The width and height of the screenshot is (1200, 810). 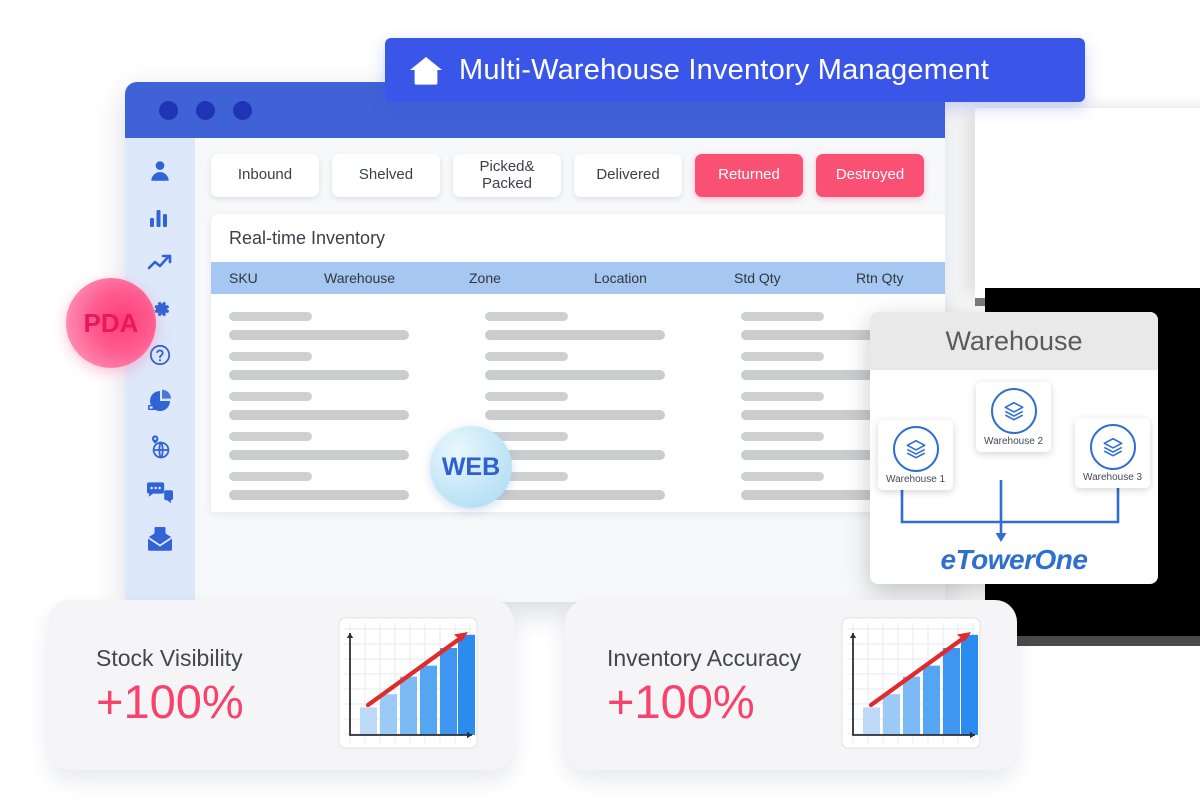 I want to click on stat-card-text: Stock Visibility +100%, so click(x=193, y=685).